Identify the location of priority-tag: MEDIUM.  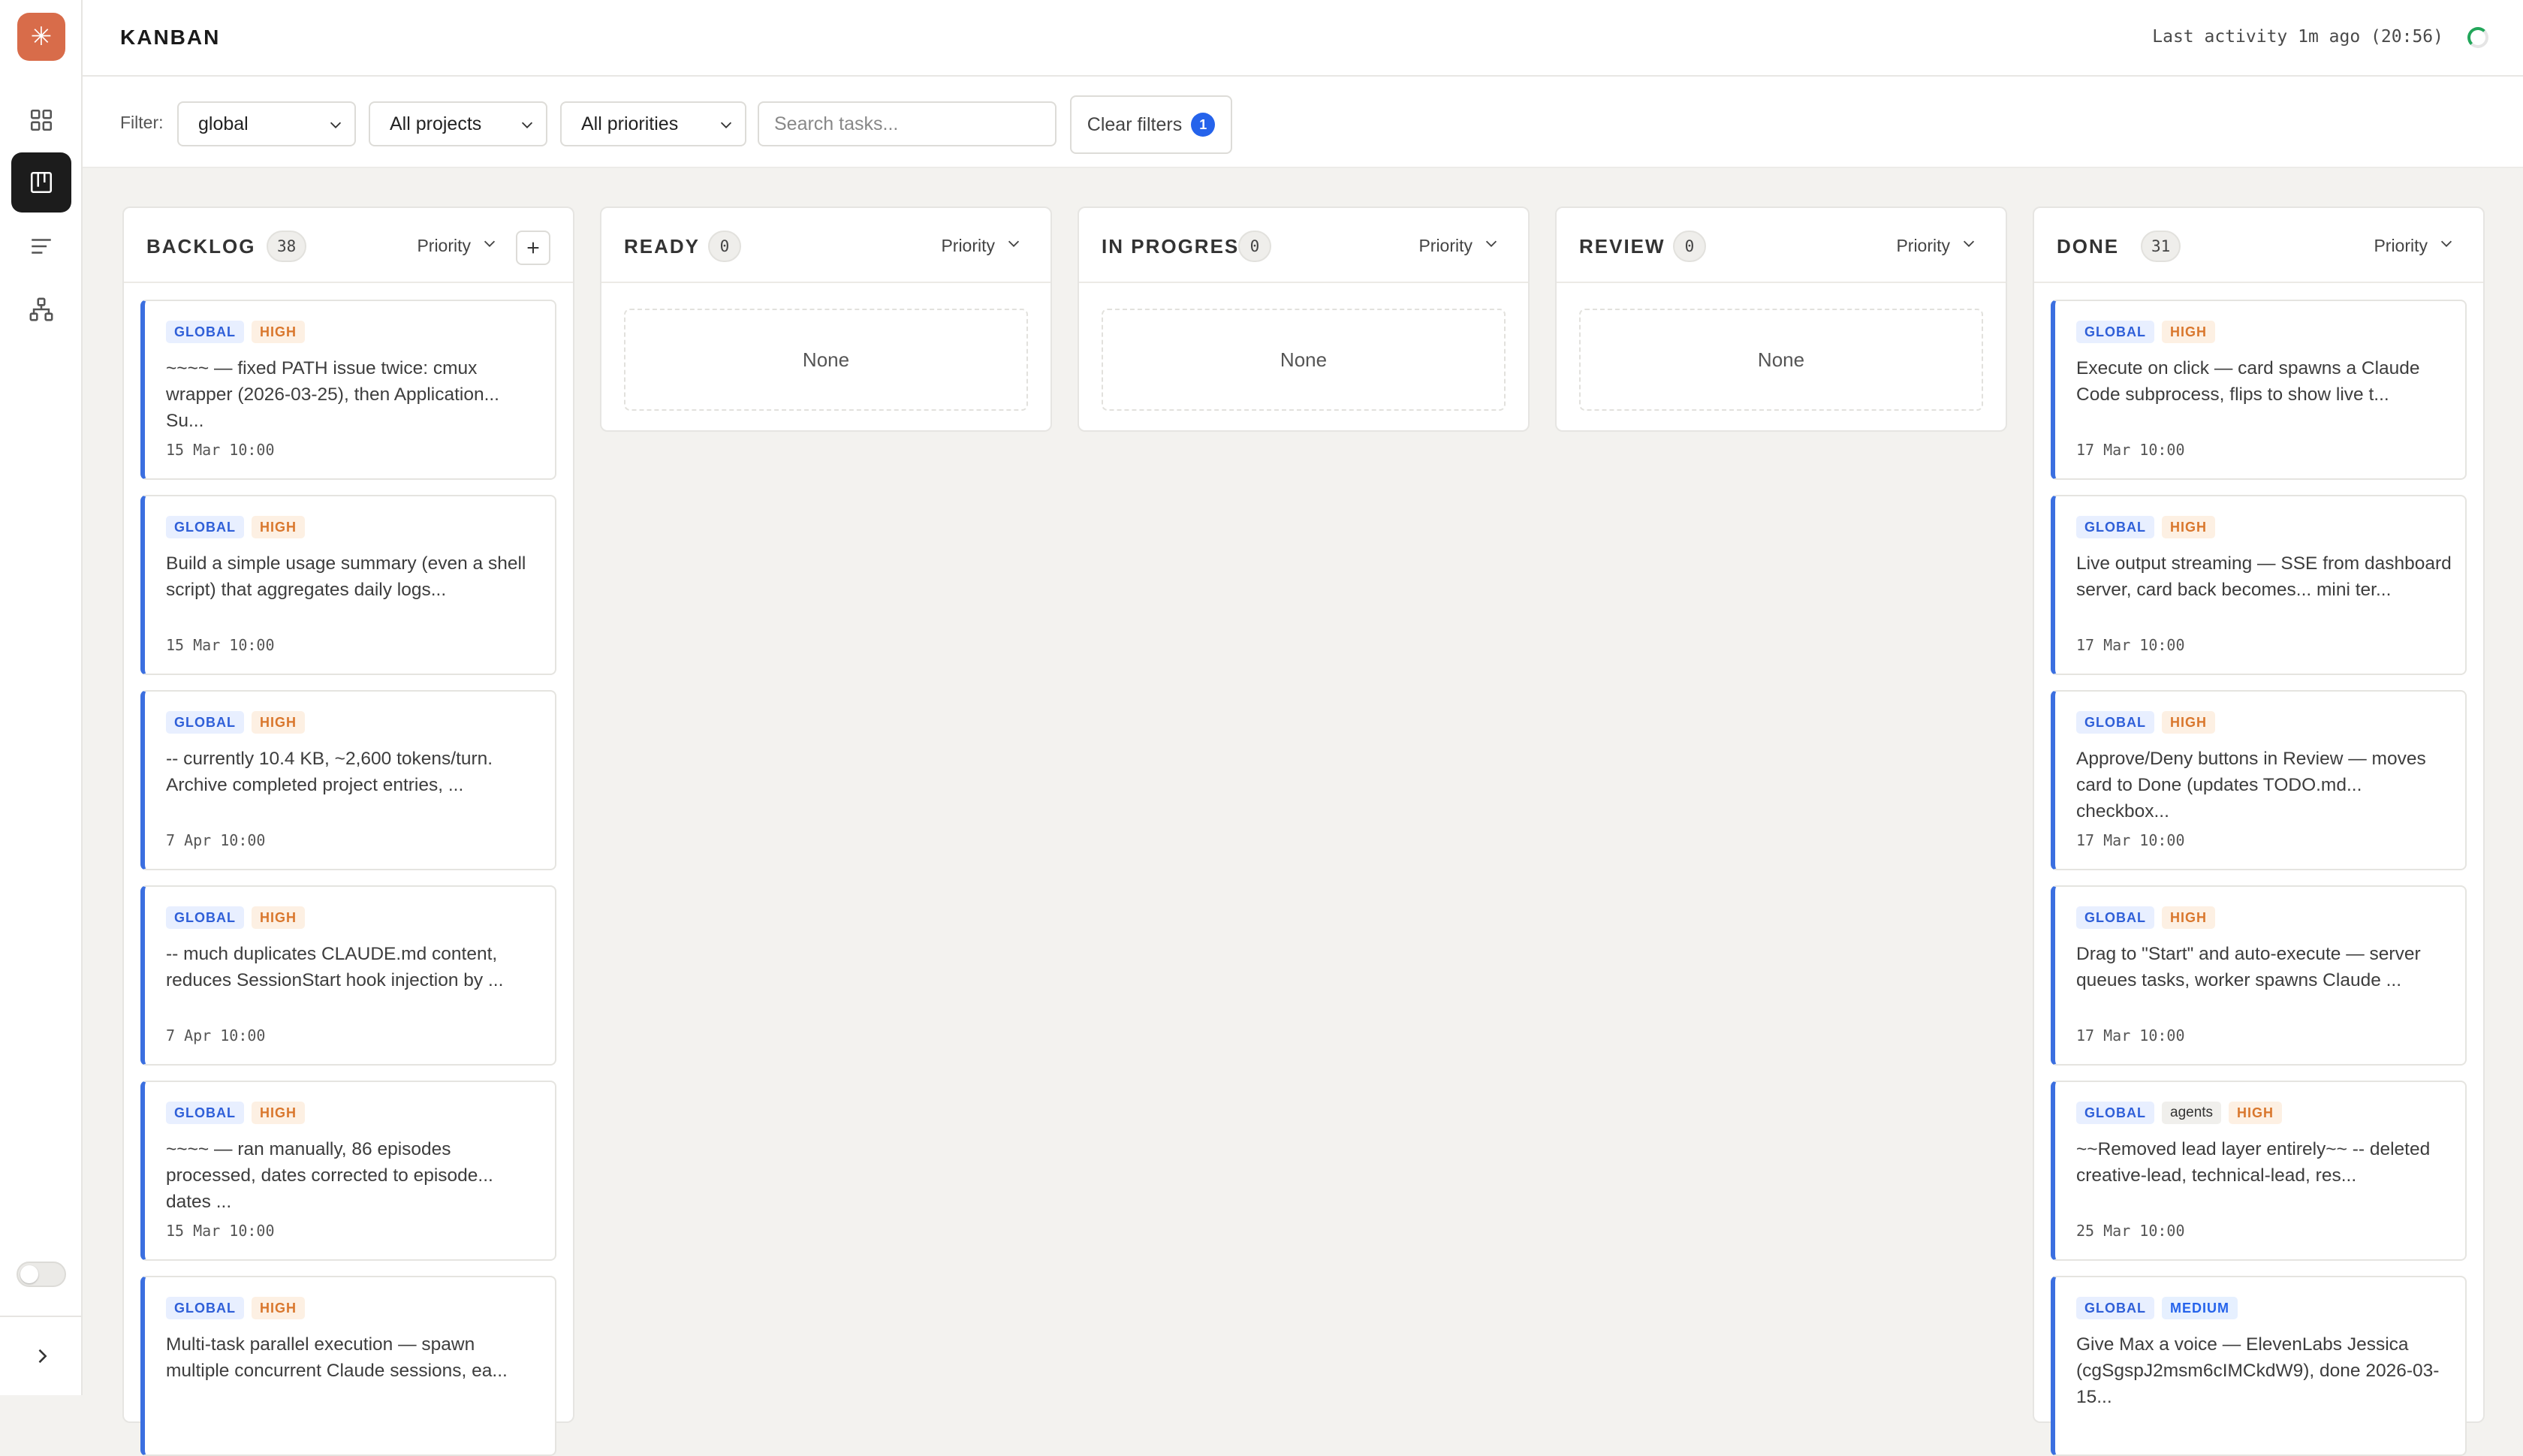
(2200, 1308).